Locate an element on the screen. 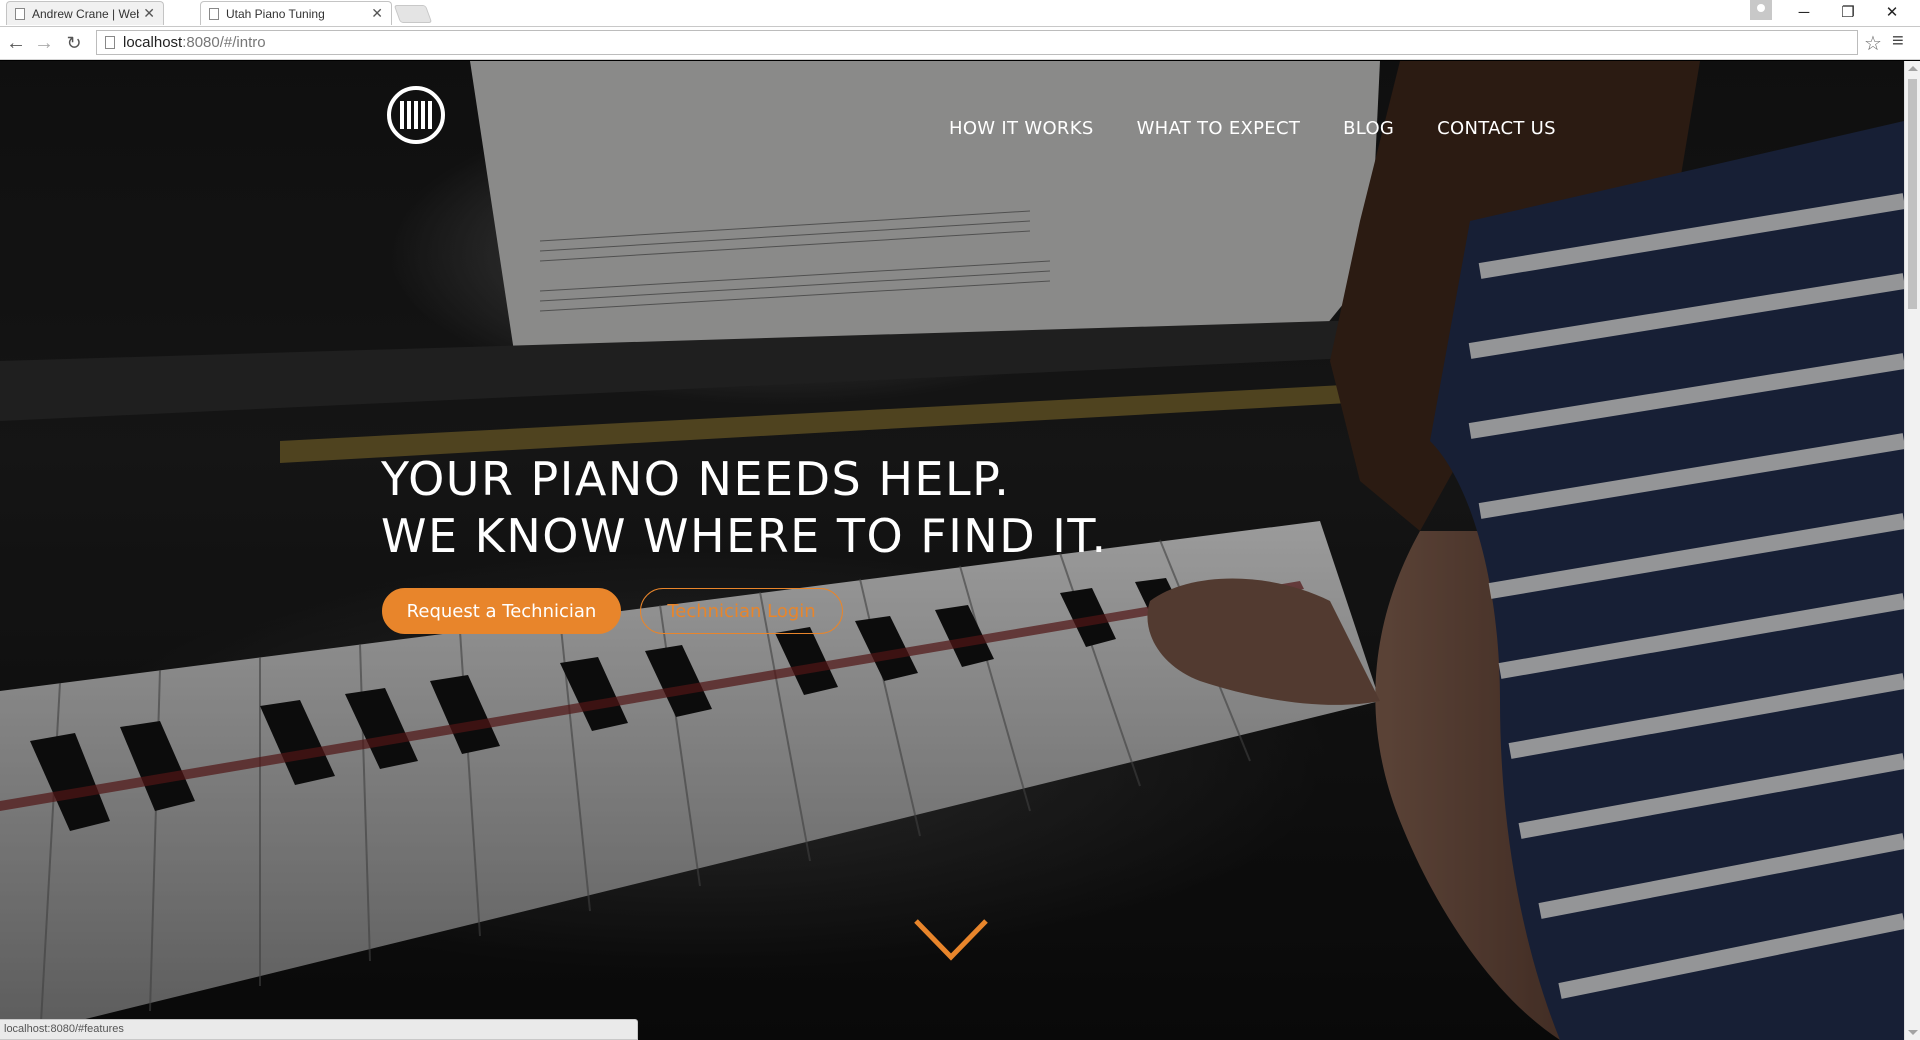 This screenshot has width=1920, height=1040. nav-how-it-works: HOW IT WORKS is located at coordinates (1021, 128).